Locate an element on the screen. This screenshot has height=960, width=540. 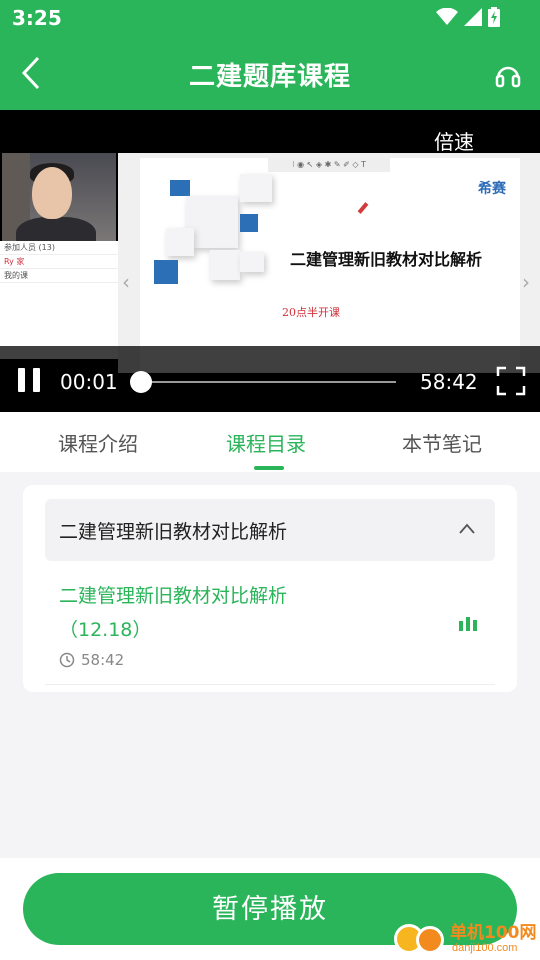
members-panel: 参加人员 (13) Ry 家 我的课 is located at coordinates (59, 300).